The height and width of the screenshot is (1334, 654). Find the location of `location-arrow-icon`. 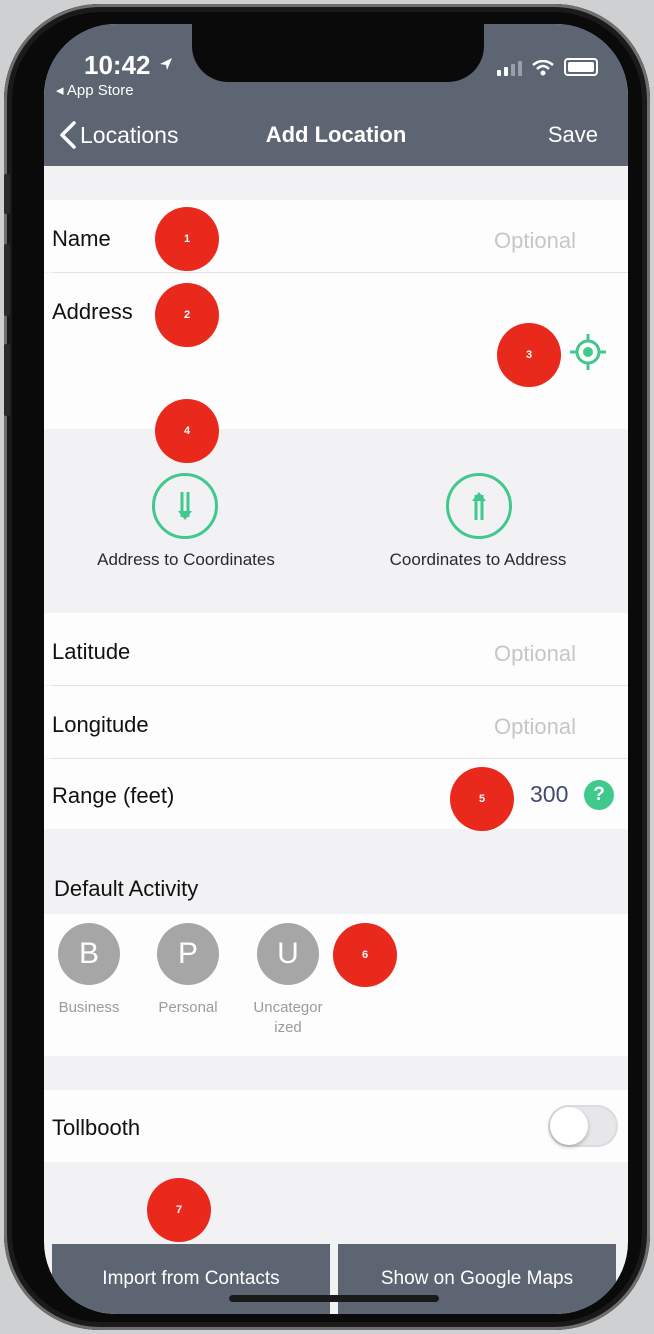

location-arrow-icon is located at coordinates (165, 64).